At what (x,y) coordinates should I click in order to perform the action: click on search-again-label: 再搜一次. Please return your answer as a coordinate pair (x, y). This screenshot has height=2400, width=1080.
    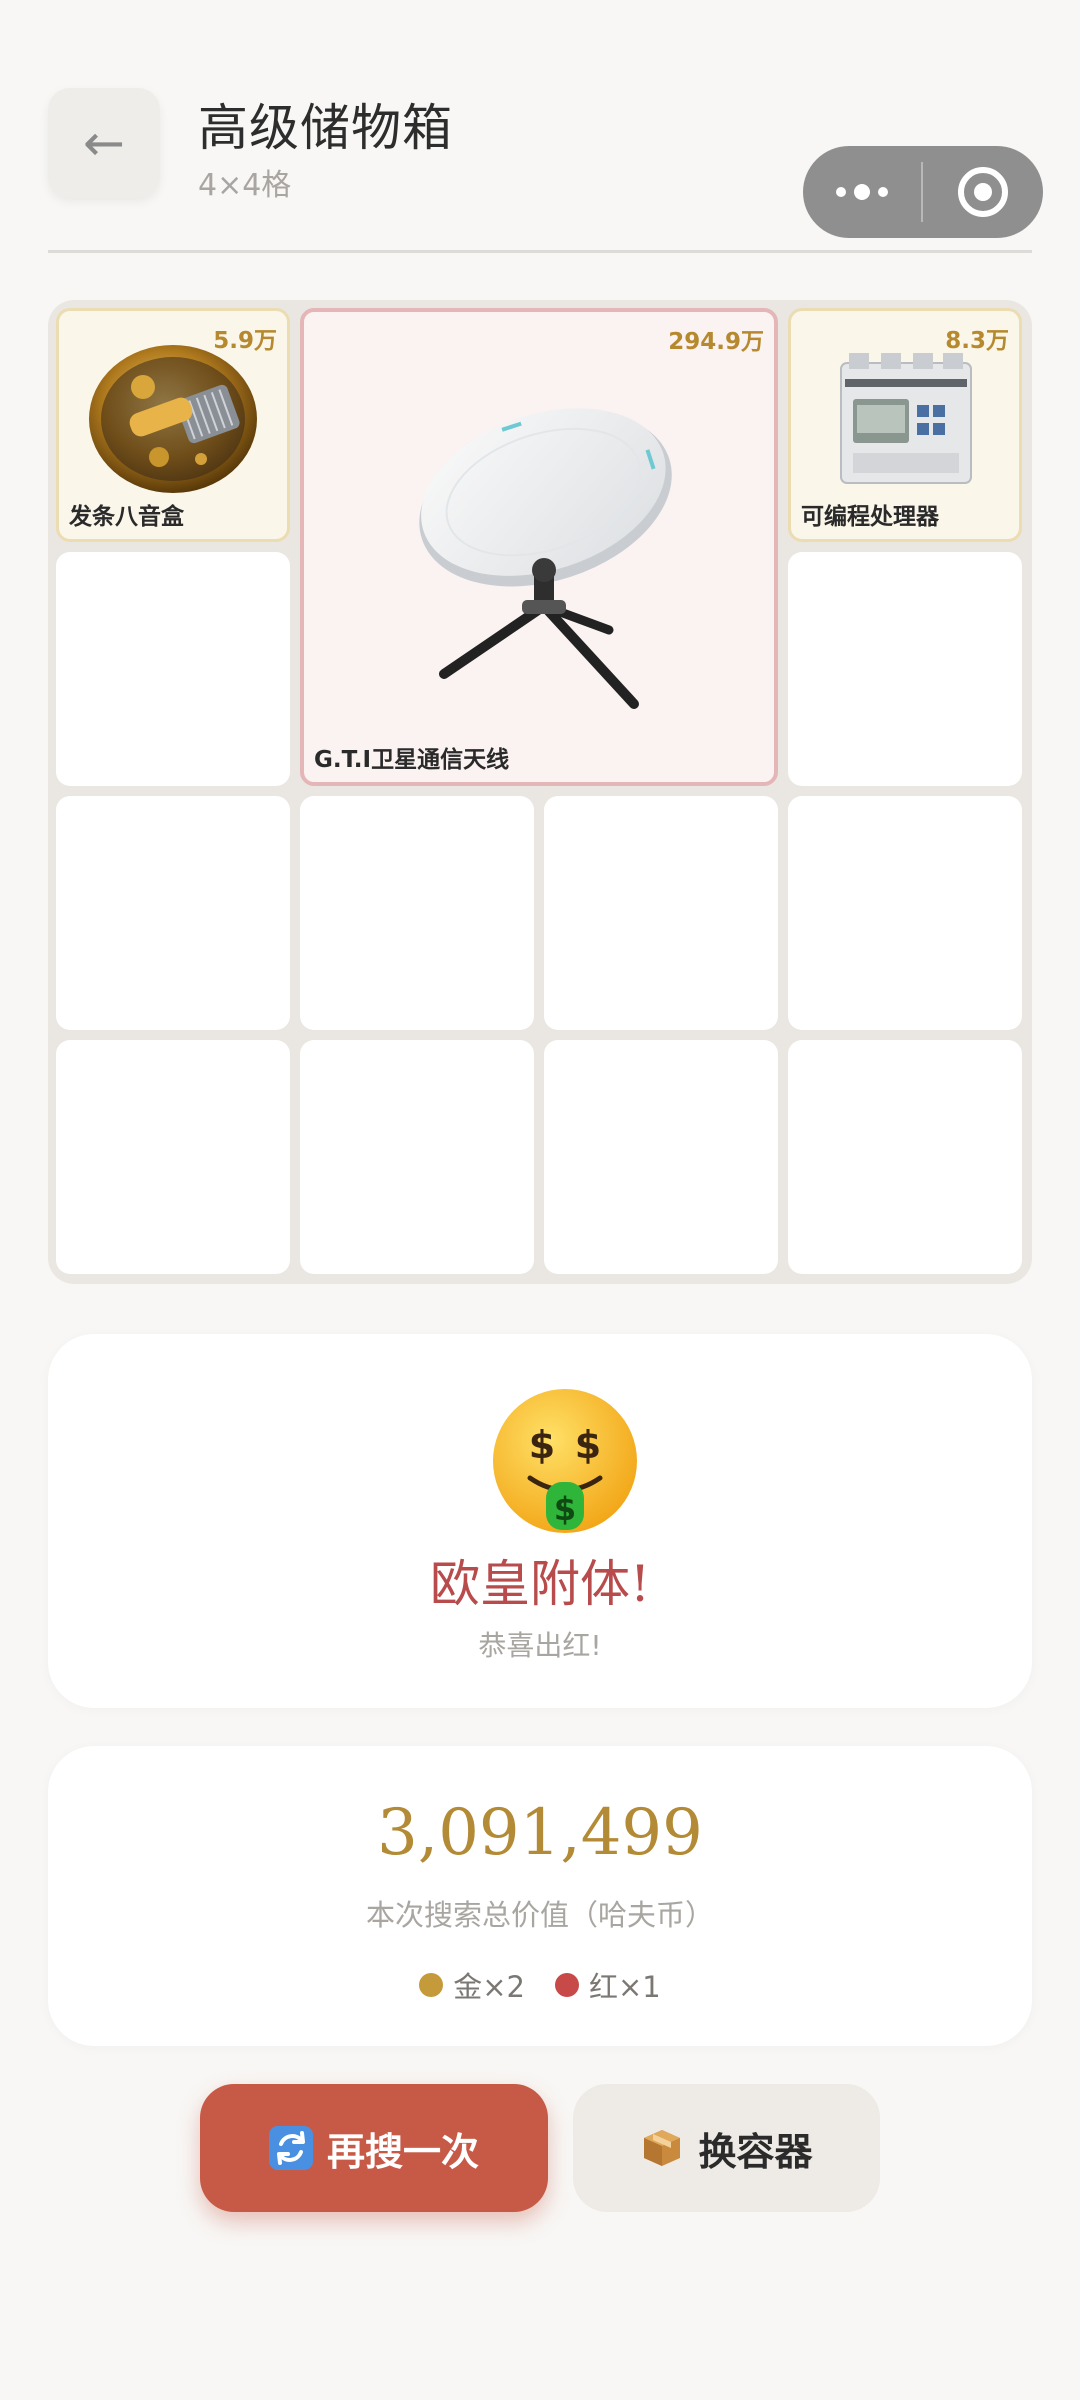
    Looking at the image, I should click on (402, 2151).